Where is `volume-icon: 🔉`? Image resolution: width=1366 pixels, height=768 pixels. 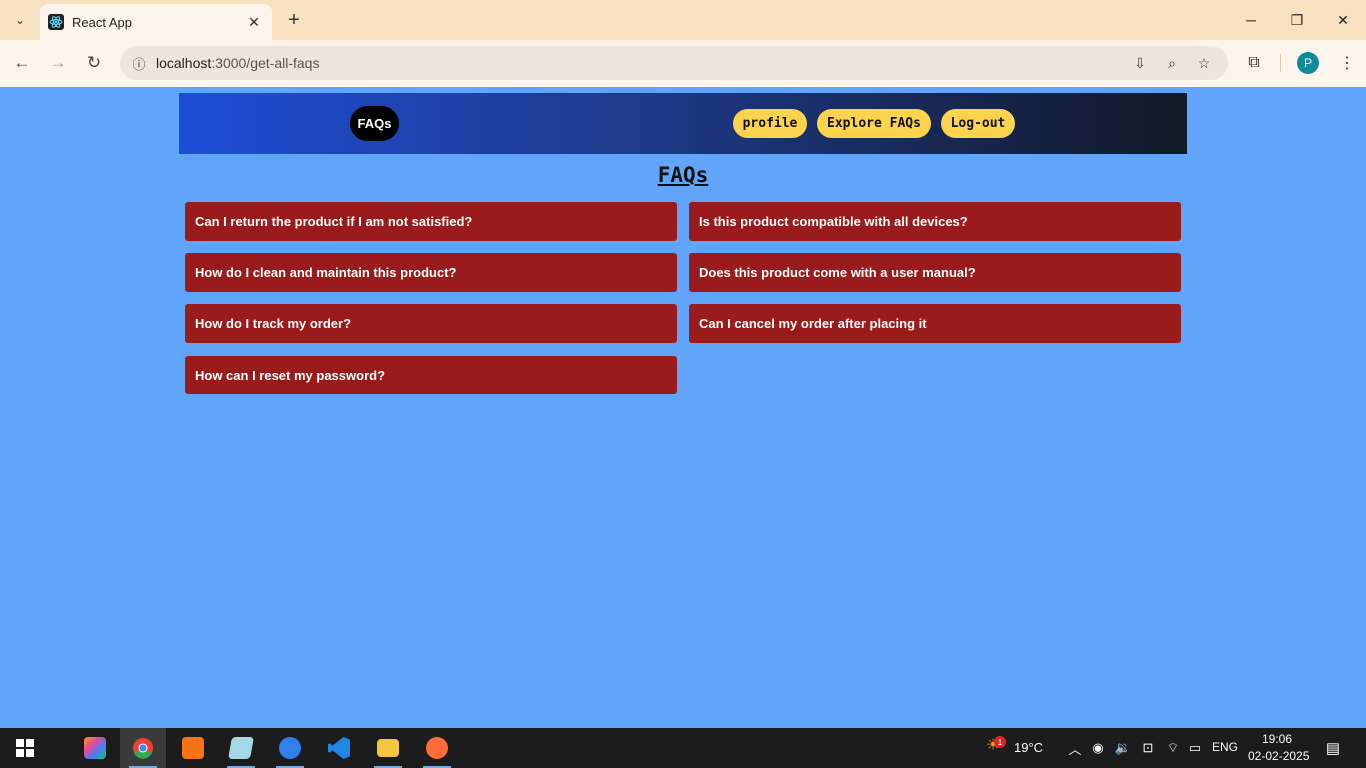 volume-icon: 🔉 is located at coordinates (1123, 748).